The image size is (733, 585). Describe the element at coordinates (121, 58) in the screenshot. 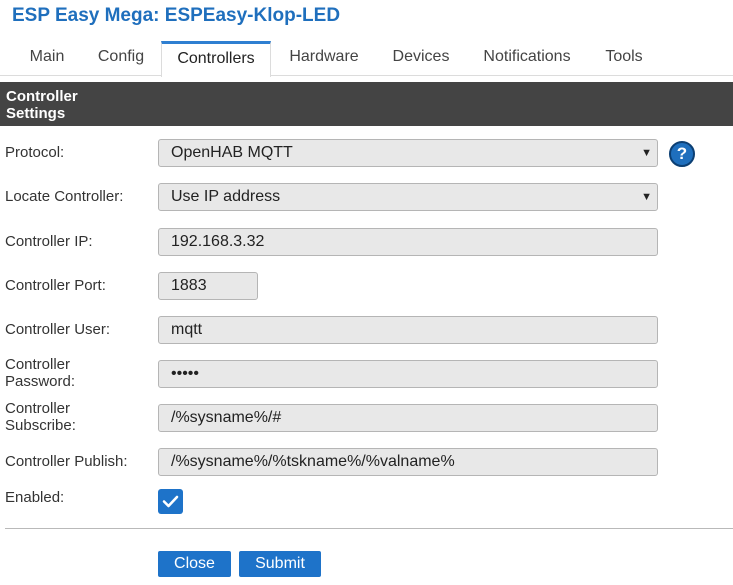

I see `tab-config: Config` at that location.